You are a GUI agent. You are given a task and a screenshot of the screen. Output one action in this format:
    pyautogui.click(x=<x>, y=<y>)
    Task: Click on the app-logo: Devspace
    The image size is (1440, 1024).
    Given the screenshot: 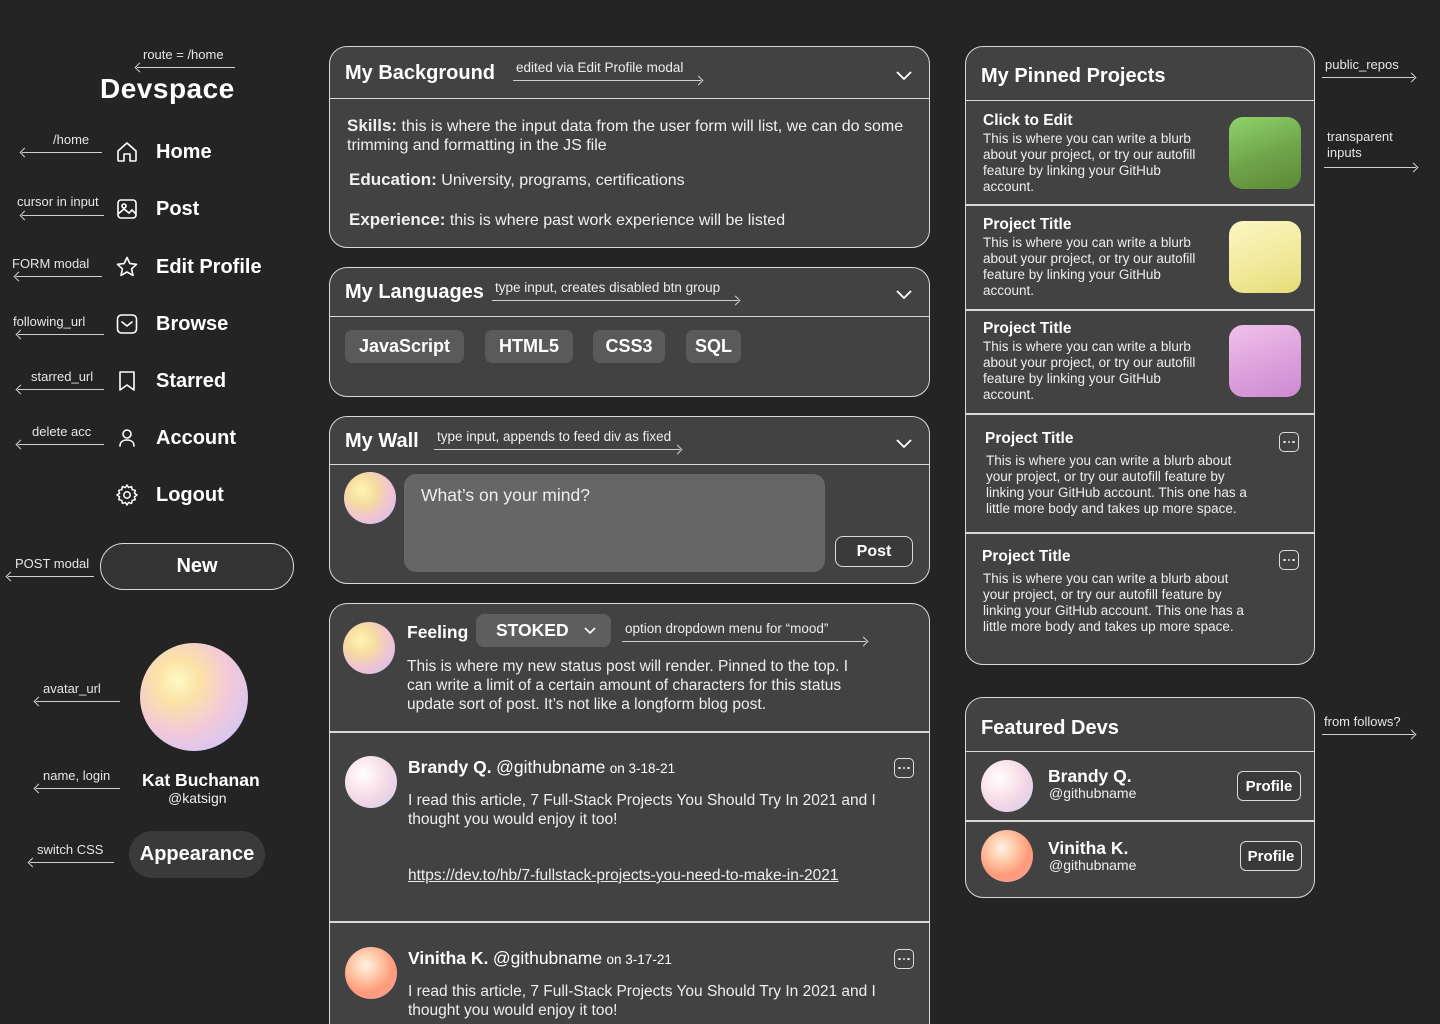 What is the action you would take?
    pyautogui.click(x=167, y=89)
    